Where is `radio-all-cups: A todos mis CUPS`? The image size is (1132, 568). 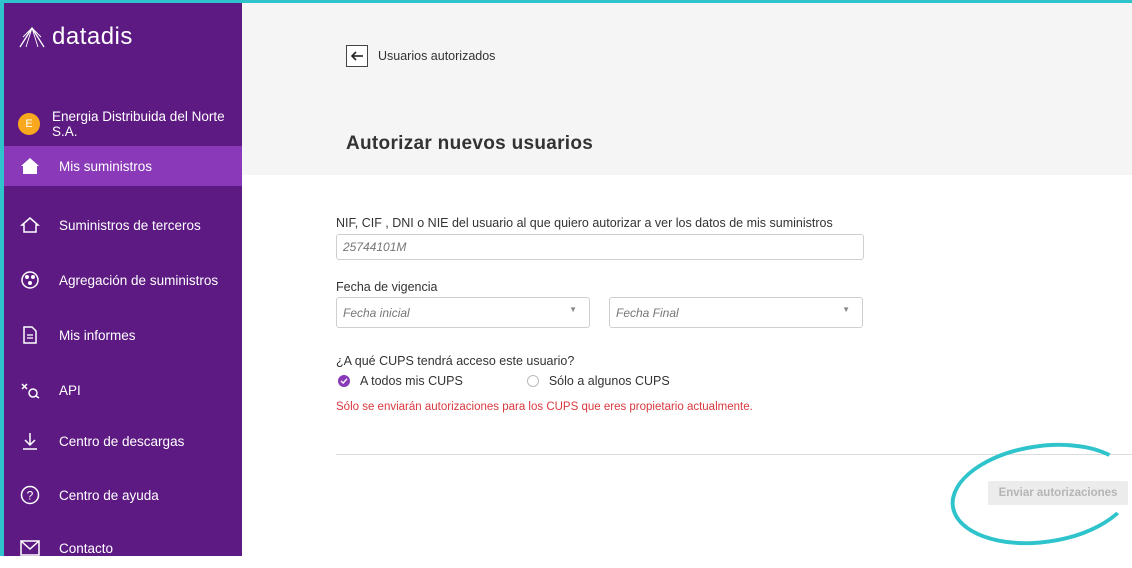
radio-all-cups: A todos mis CUPS is located at coordinates (400, 381).